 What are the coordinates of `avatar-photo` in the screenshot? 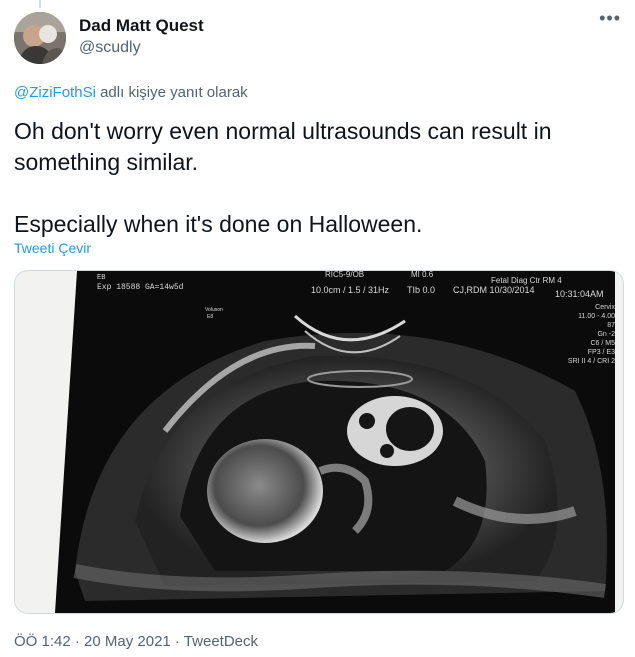 It's located at (40, 38).